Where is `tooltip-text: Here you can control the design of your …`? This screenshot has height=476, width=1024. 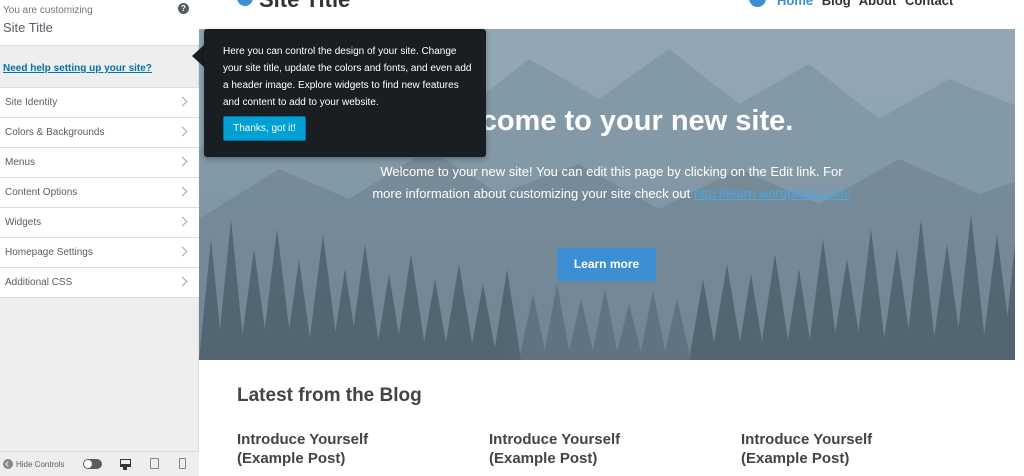
tooltip-text: Here you can control the design of your … is located at coordinates (347, 77).